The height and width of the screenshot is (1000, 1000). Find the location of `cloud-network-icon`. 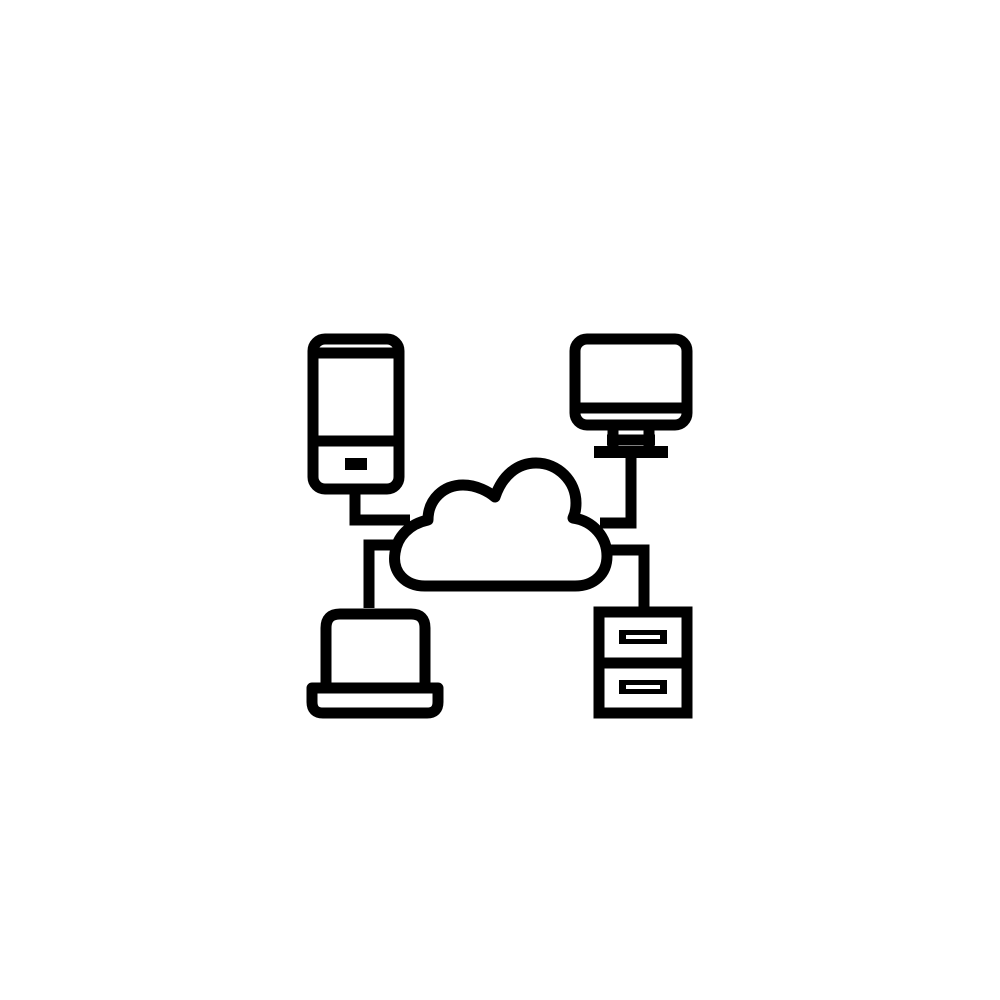

cloud-network-icon is located at coordinates (499, 526).